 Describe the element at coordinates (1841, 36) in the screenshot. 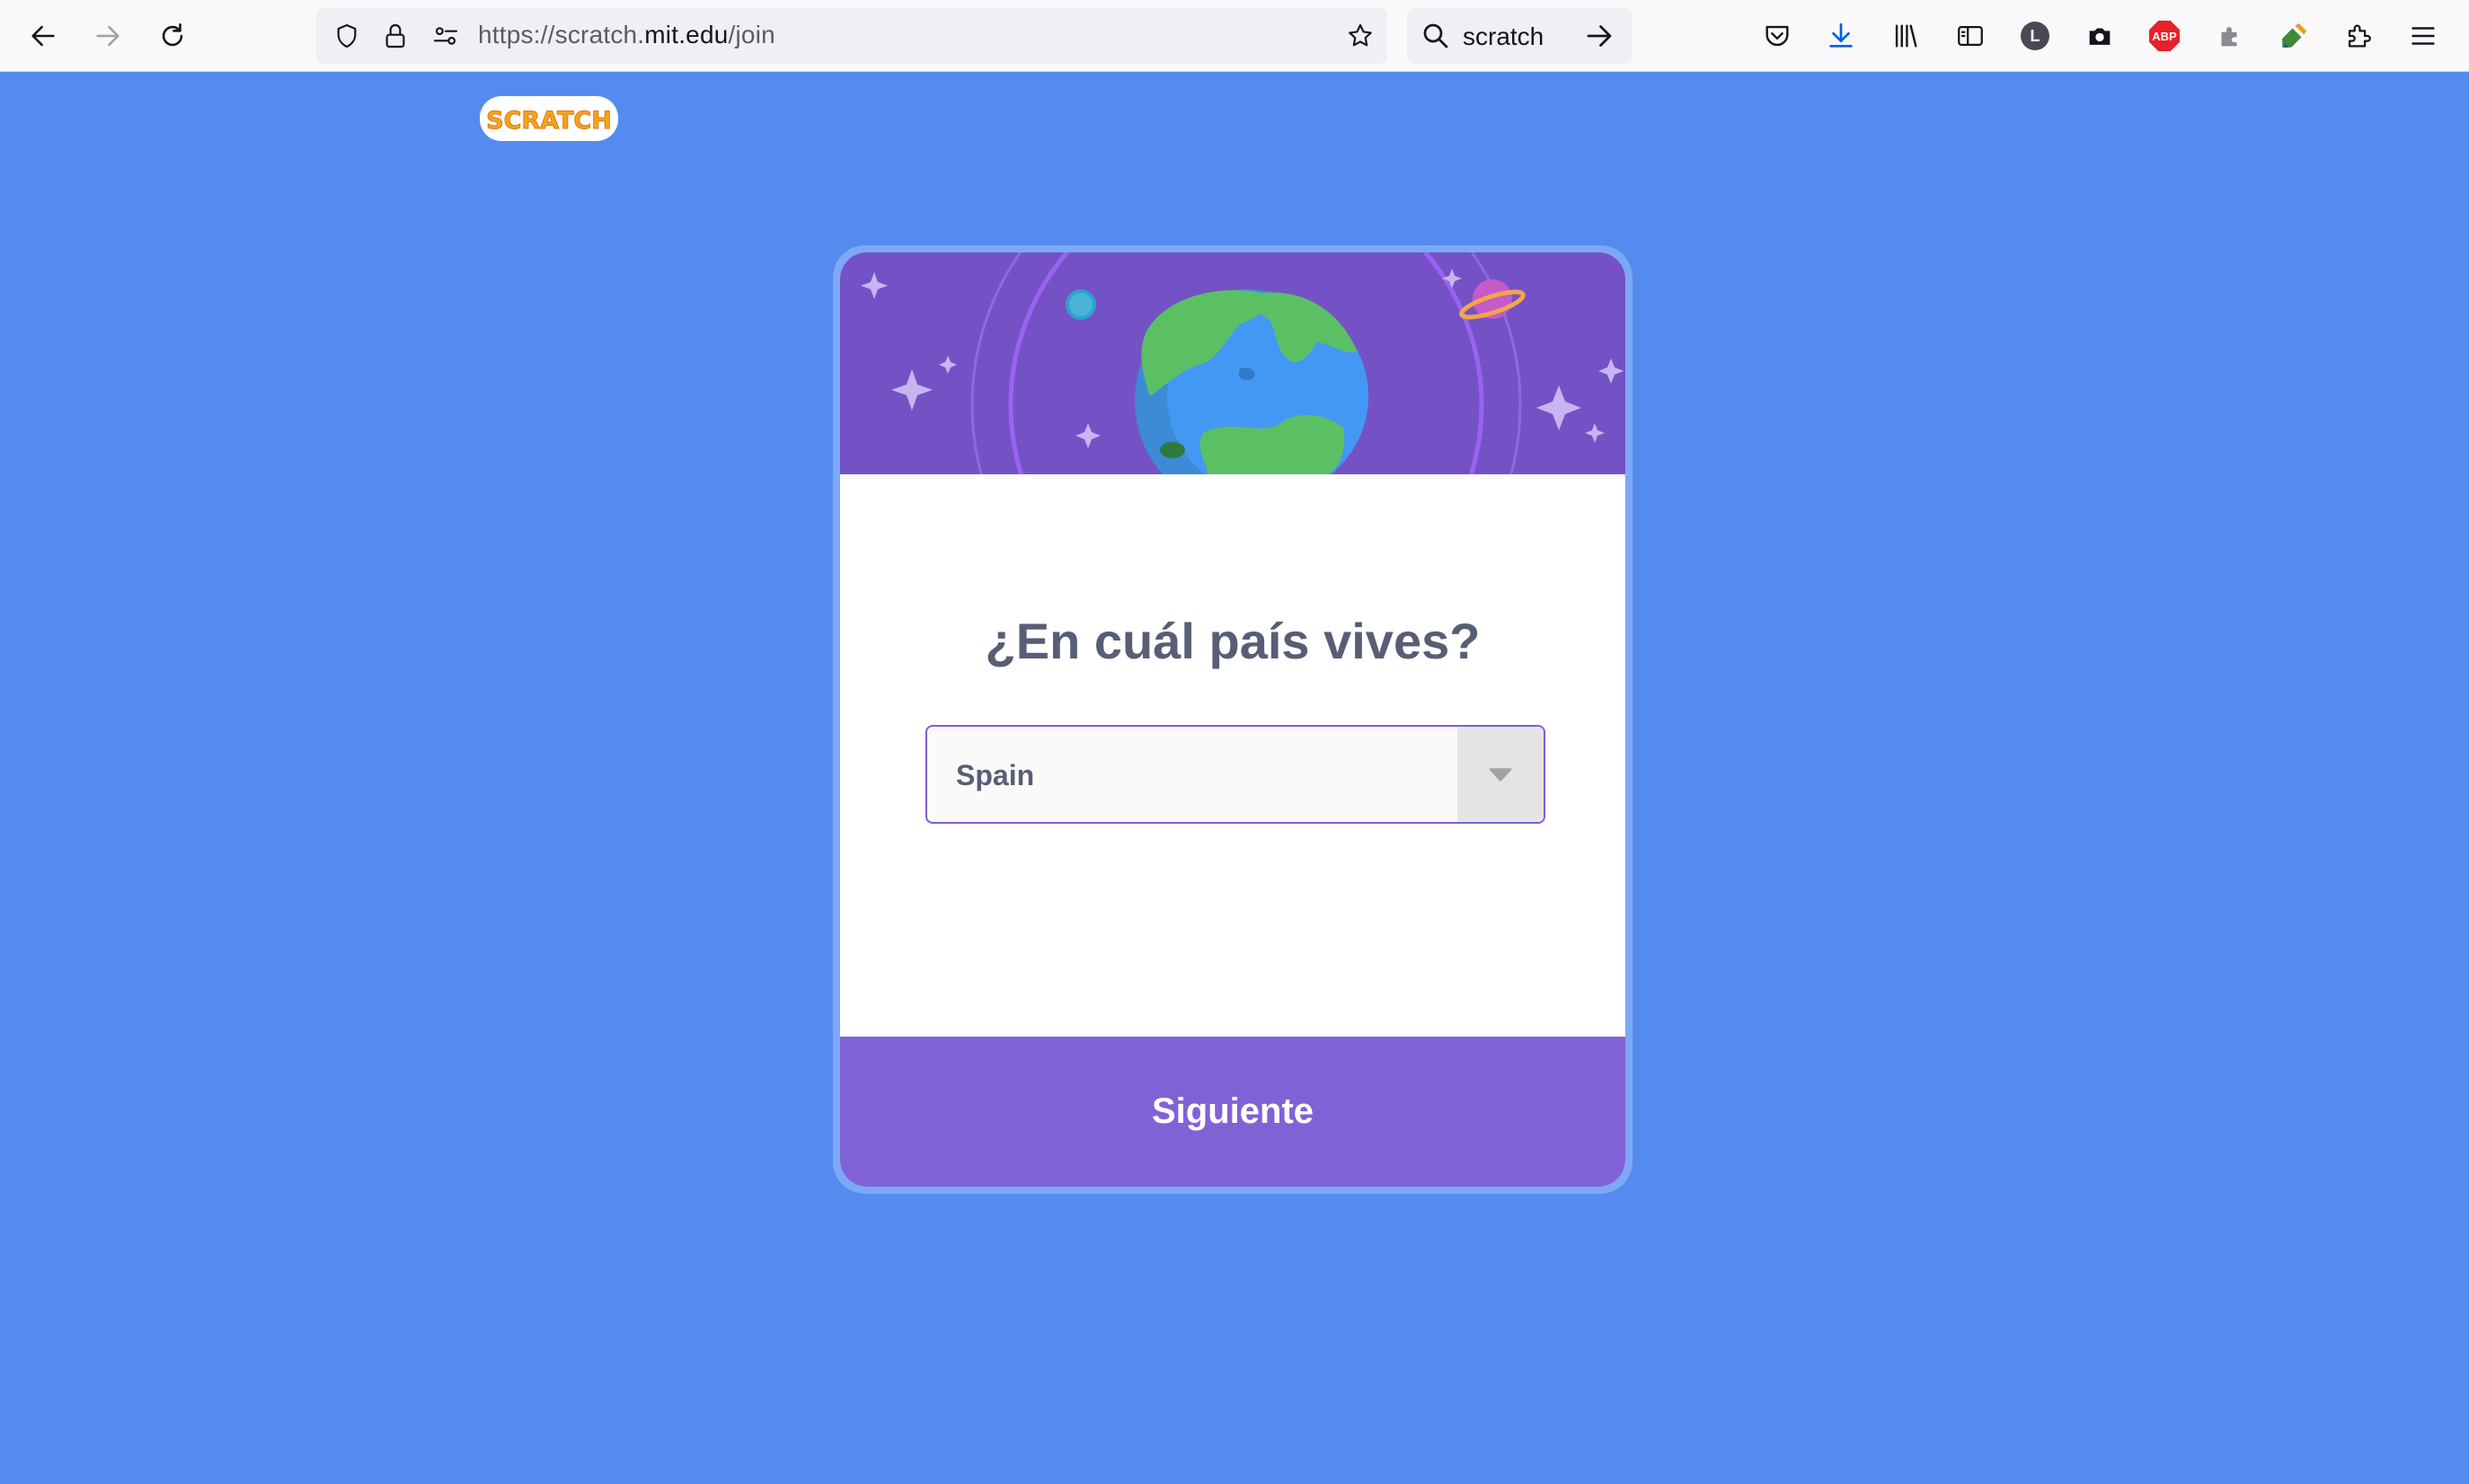

I see `downloads-icon` at that location.